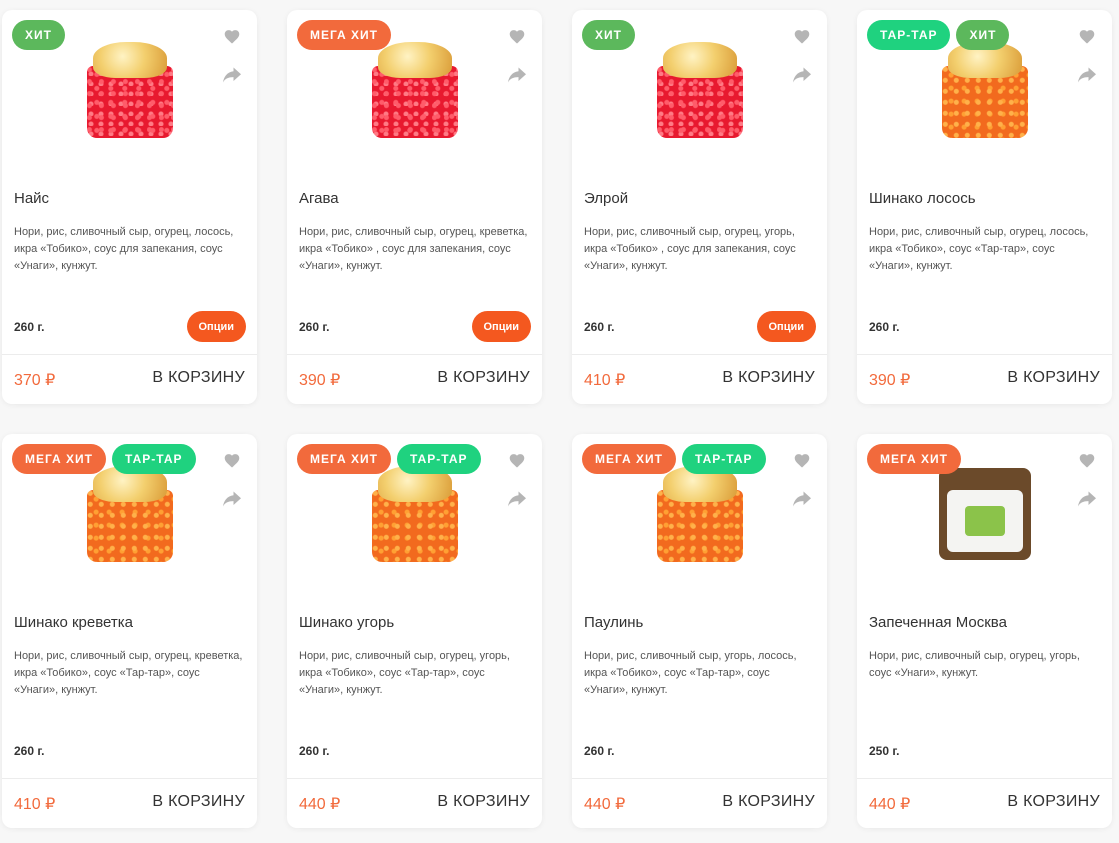 Image resolution: width=1119 pixels, height=843 pixels. What do you see at coordinates (31, 198) in the screenshot?
I see `product-title: Найс` at bounding box center [31, 198].